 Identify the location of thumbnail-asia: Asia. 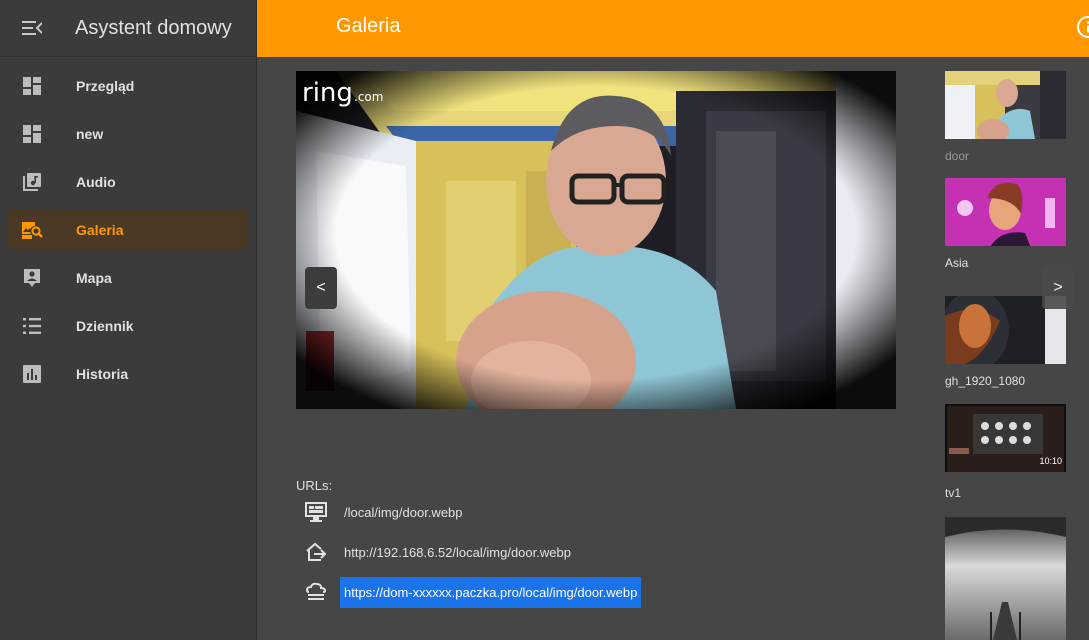
(1005, 224).